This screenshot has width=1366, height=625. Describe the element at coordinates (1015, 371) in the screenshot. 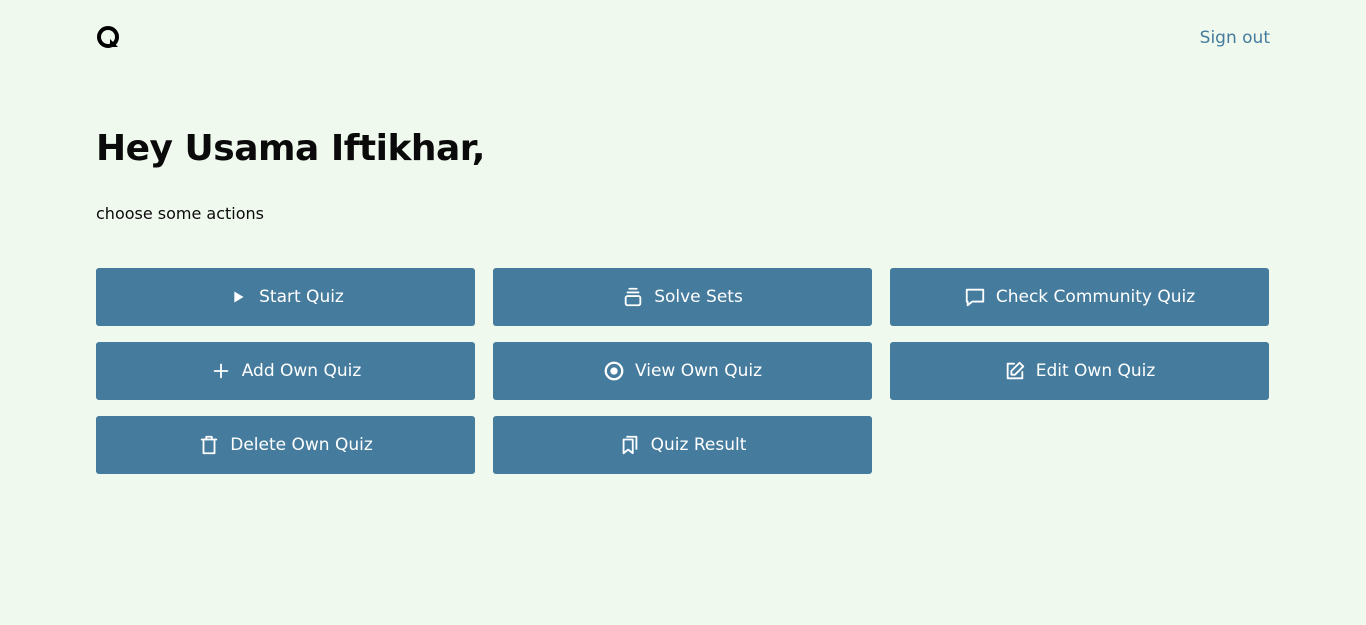

I see `edit-icon` at that location.